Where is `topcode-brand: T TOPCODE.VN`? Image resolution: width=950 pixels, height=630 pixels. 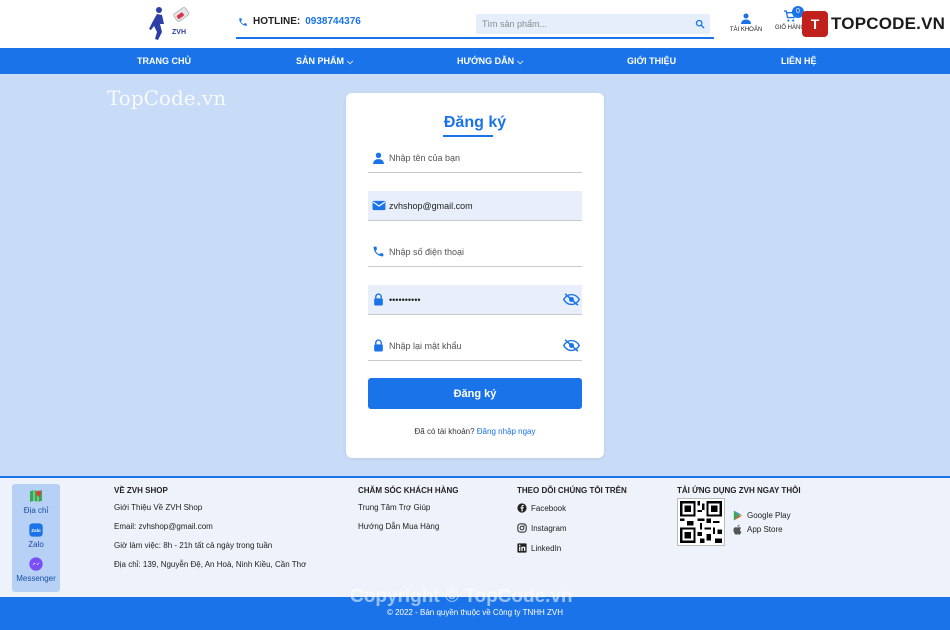
topcode-brand: T TOPCODE.VN is located at coordinates (873, 24).